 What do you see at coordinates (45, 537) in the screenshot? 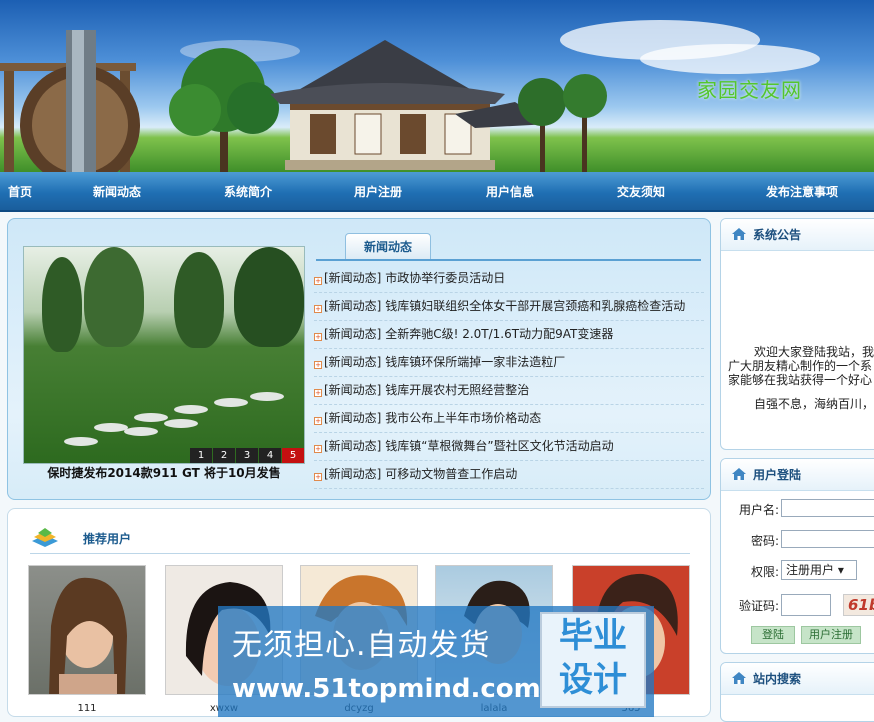
I see `users-group-icon` at bounding box center [45, 537].